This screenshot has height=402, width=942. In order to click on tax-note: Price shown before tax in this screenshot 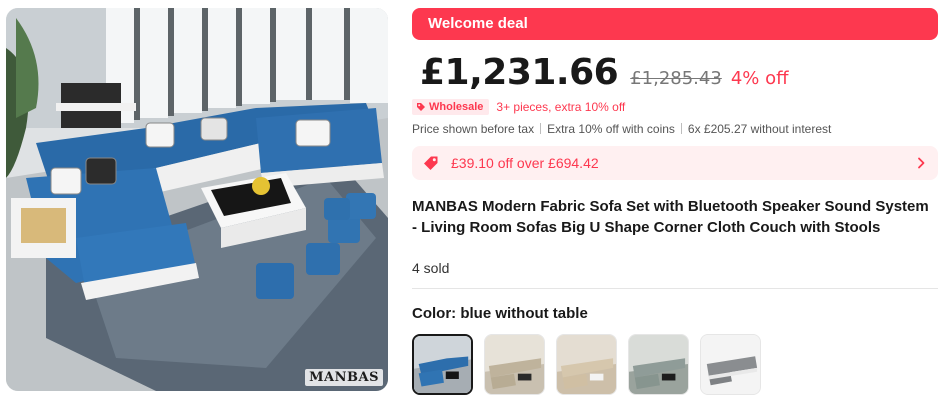, I will do `click(473, 129)`.